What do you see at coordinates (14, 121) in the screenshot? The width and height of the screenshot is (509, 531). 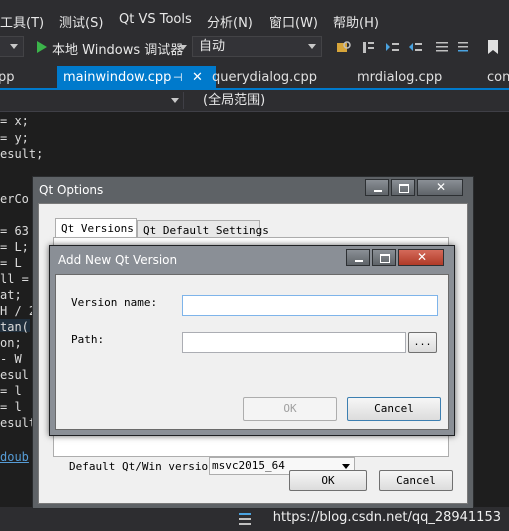 I see `code-line: = x;` at bounding box center [14, 121].